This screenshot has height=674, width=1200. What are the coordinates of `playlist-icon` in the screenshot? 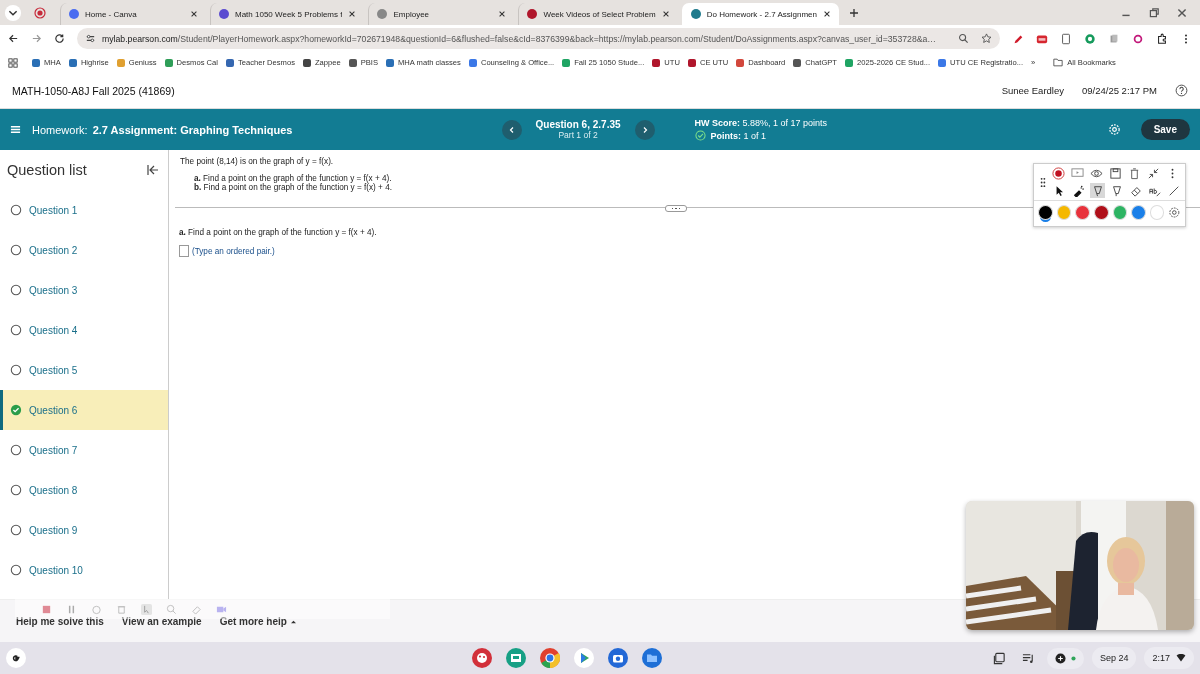 It's located at (1028, 658).